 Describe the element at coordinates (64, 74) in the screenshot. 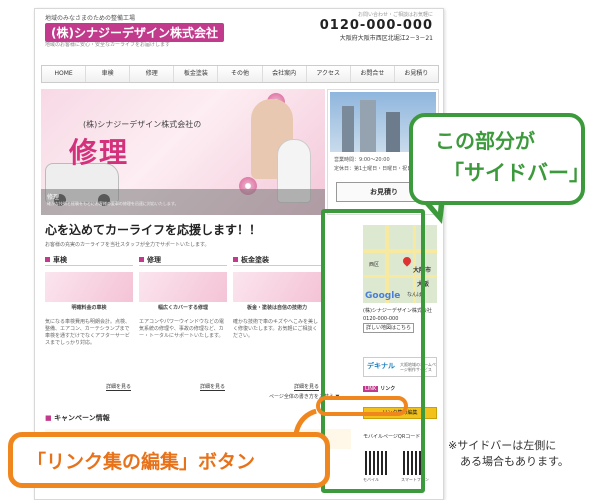

I see `nav-item-home: HOME` at that location.